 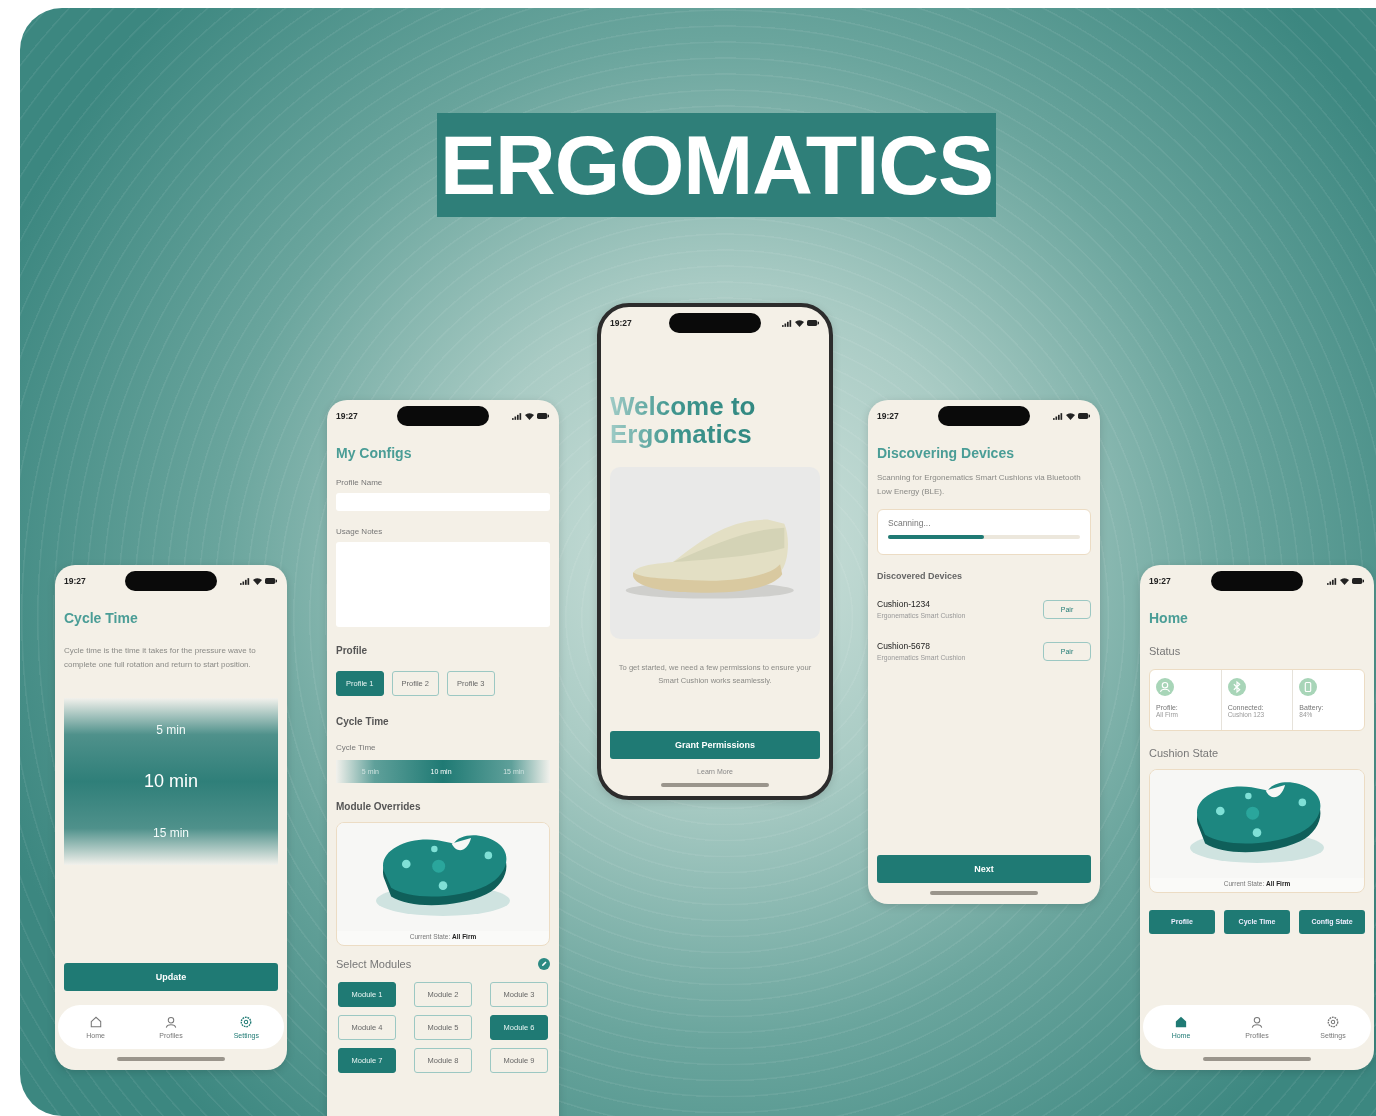 What do you see at coordinates (101, 618) in the screenshot?
I see `screen-title: Cycle Time` at bounding box center [101, 618].